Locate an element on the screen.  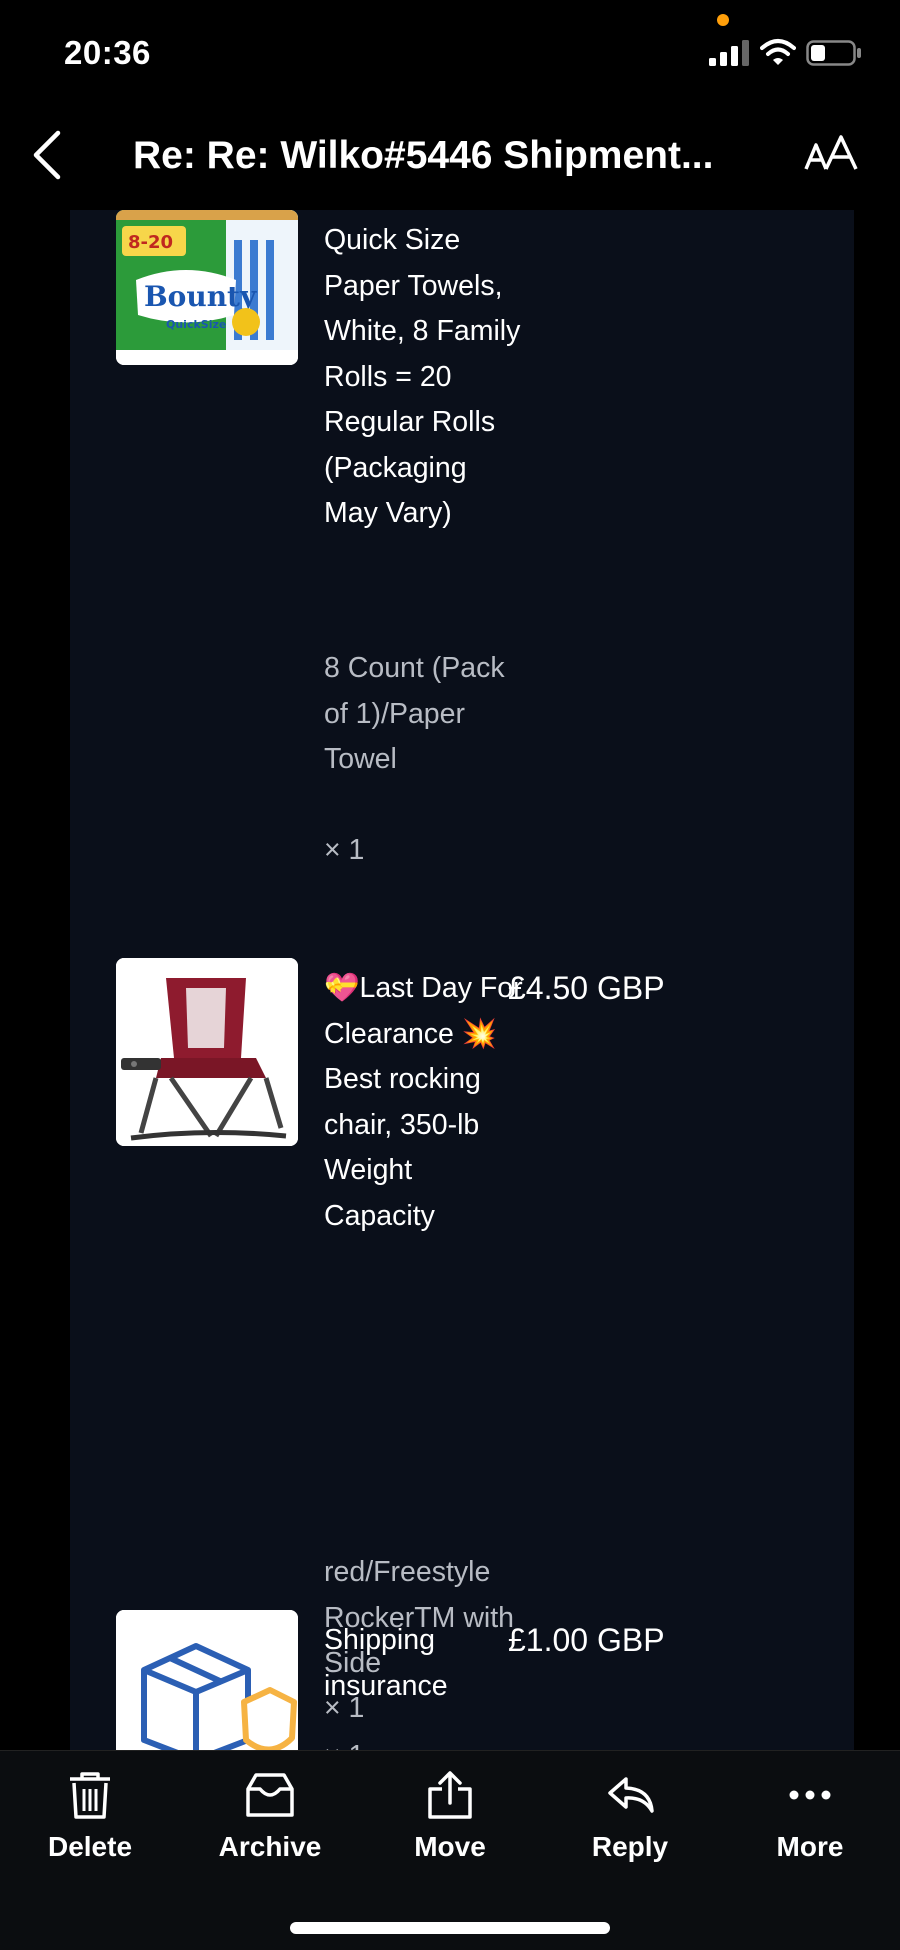
wifi-icon is located at coordinates (778, 52).